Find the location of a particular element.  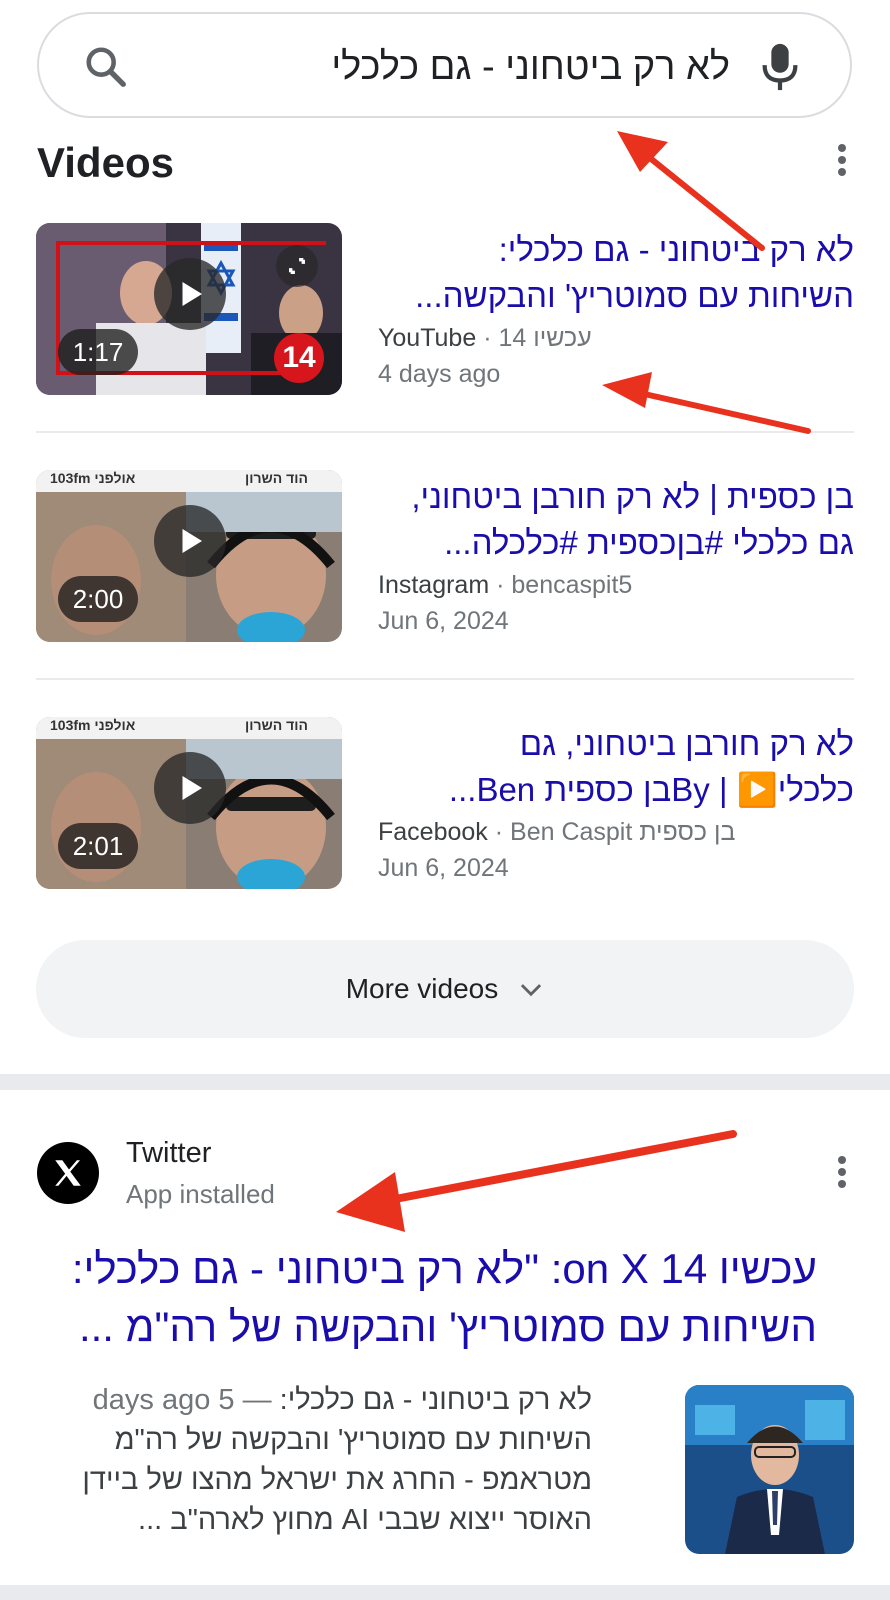

video-thumbnail: 103fm אולפני הוד השרון 2:01 is located at coordinates (189, 803).